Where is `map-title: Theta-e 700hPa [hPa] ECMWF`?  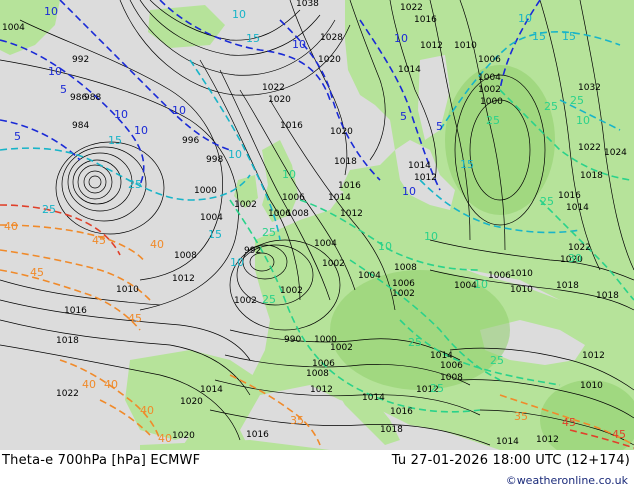 map-title: Theta-e 700hPa [hPa] ECMWF is located at coordinates (101, 460).